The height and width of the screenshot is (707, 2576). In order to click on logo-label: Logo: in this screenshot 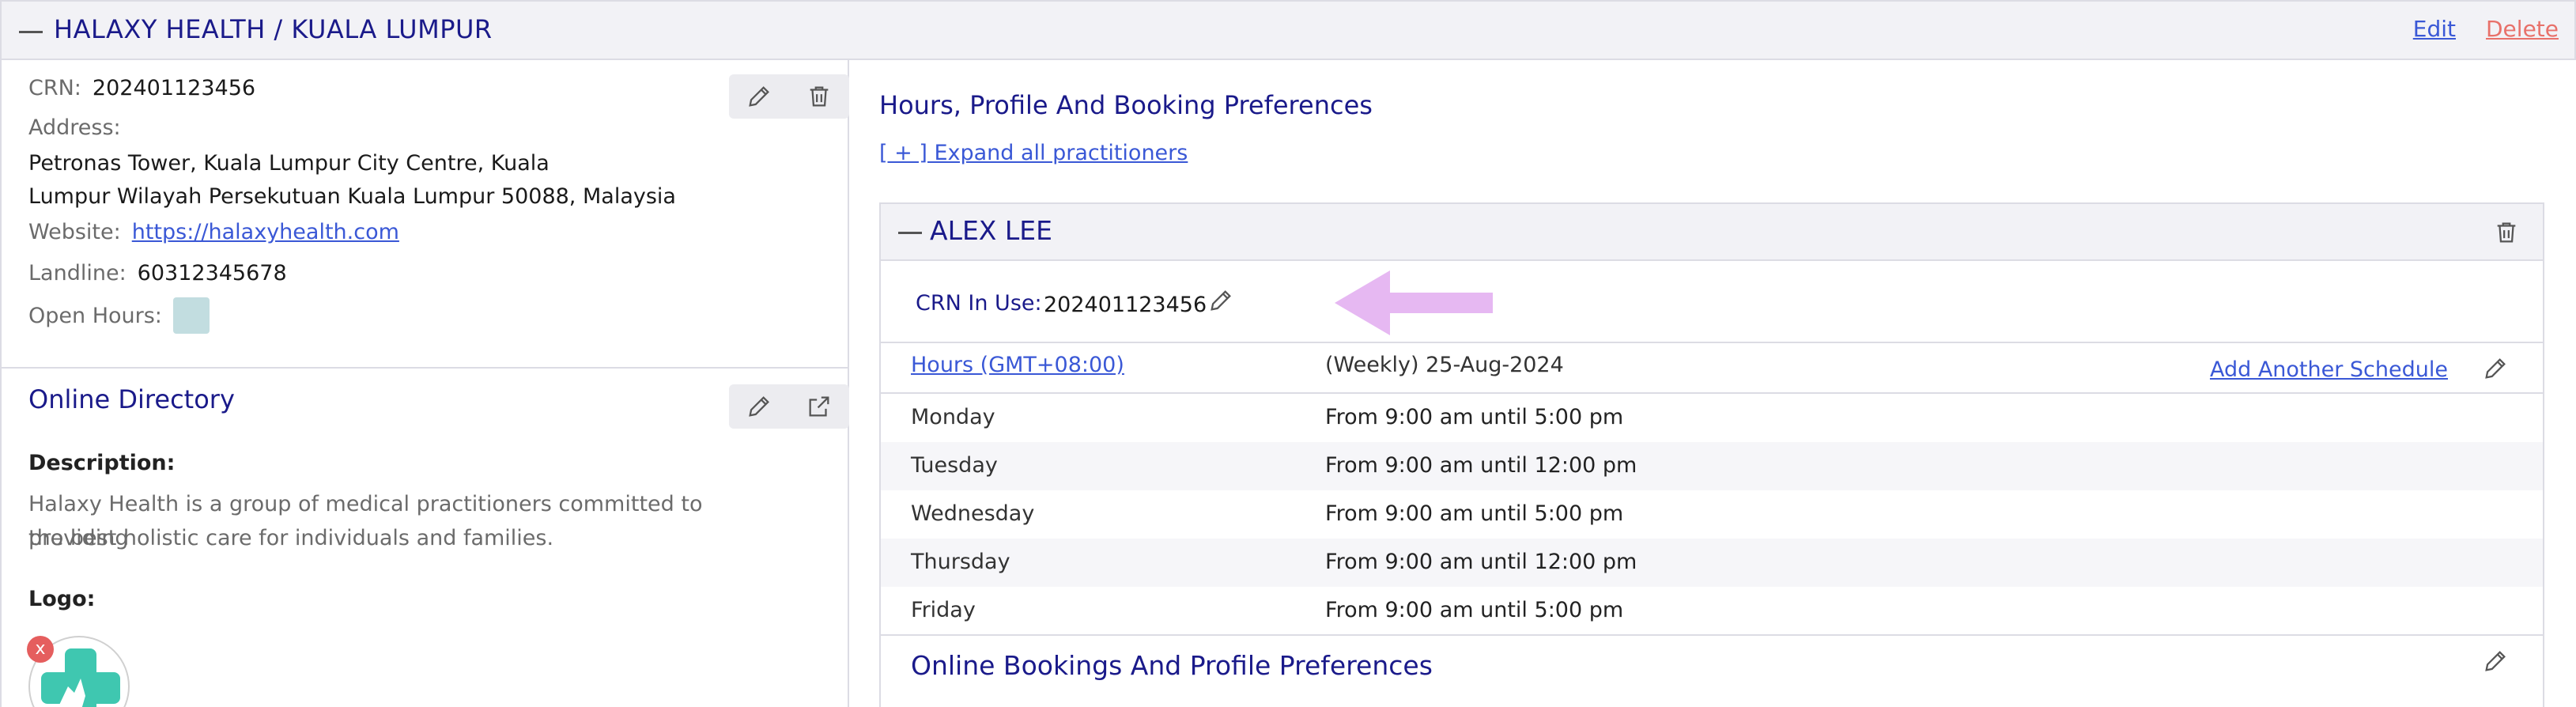, I will do `click(62, 599)`.